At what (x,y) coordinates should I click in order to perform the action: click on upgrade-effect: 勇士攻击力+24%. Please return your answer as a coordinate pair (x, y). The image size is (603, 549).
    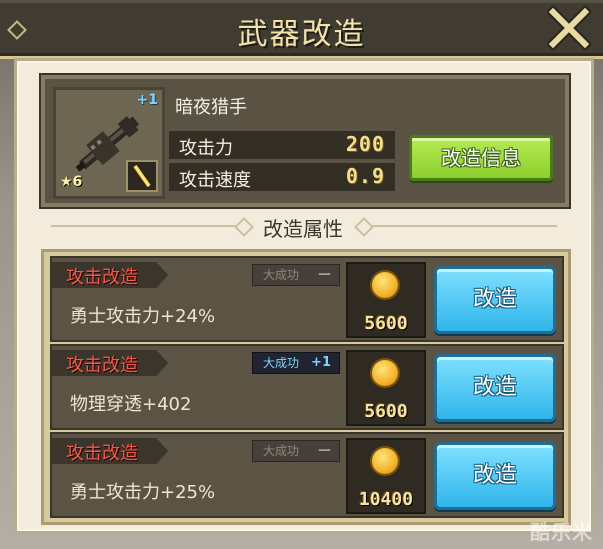
    Looking at the image, I should click on (143, 316).